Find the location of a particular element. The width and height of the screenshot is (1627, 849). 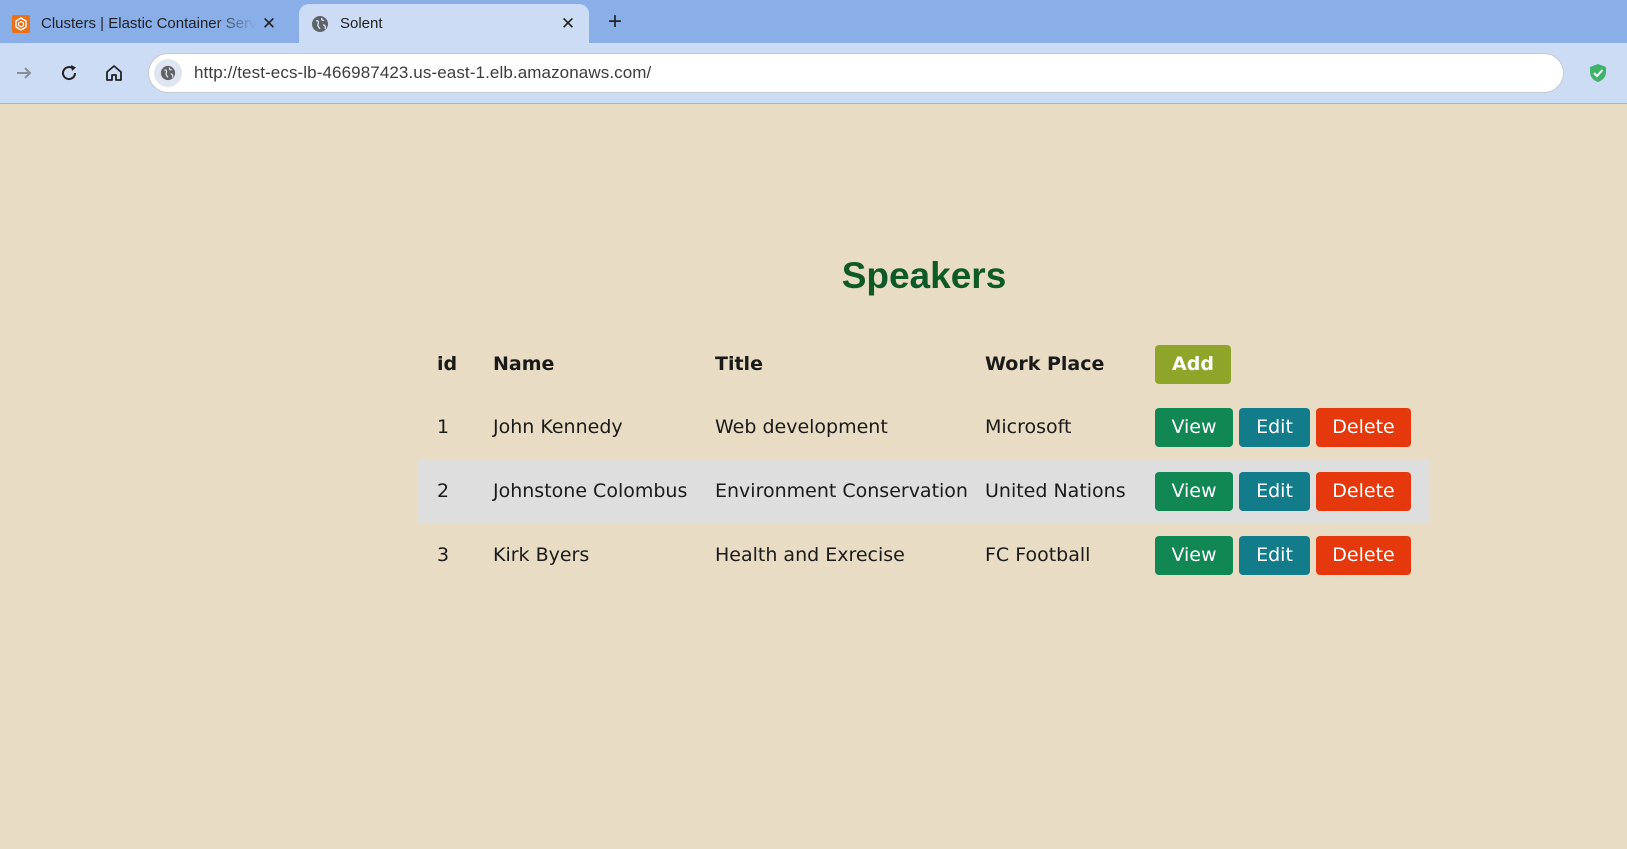

header-actions: Add is located at coordinates (1196, 364).